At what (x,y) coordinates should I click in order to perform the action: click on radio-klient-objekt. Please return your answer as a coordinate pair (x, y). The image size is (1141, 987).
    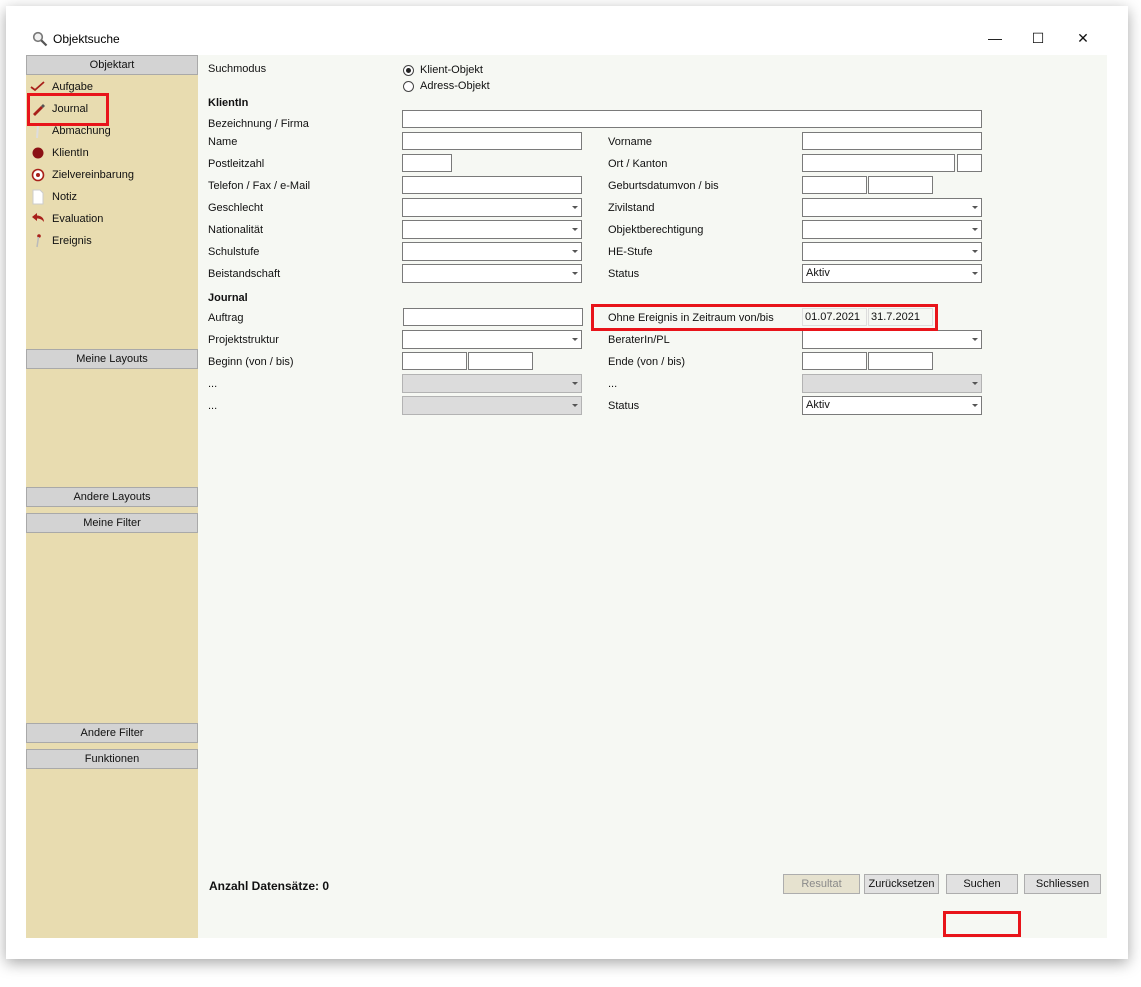
    Looking at the image, I should click on (408, 70).